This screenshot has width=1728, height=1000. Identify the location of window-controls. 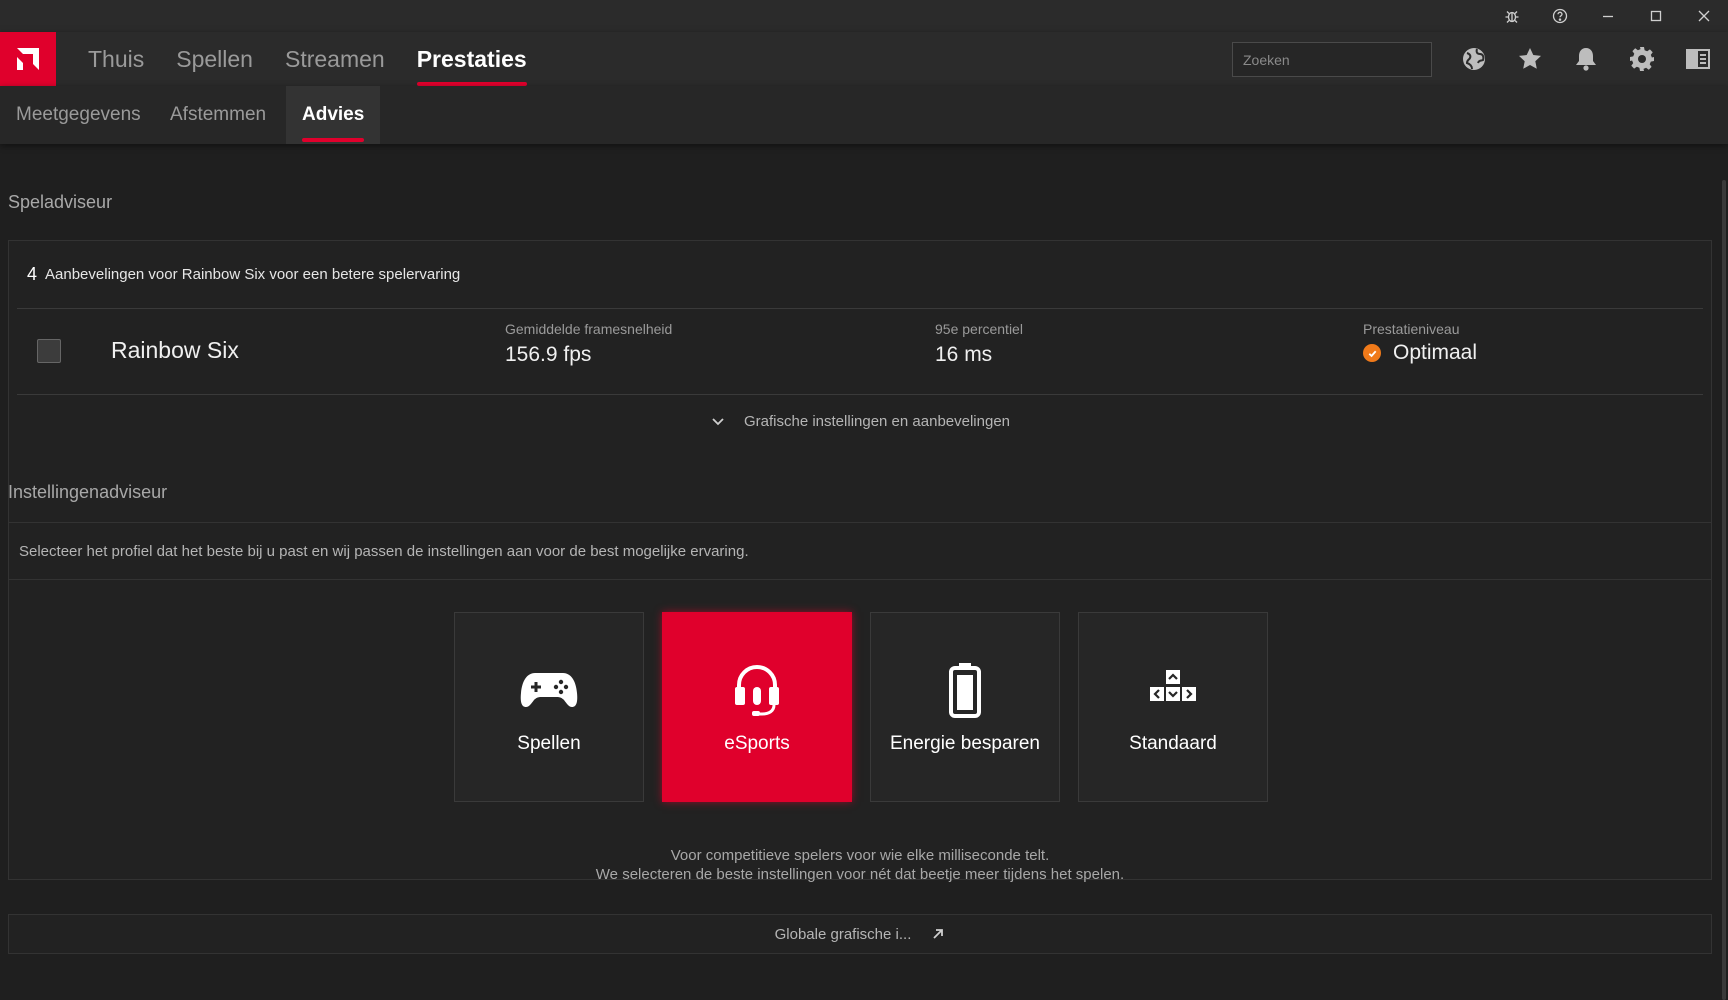
(1608, 16).